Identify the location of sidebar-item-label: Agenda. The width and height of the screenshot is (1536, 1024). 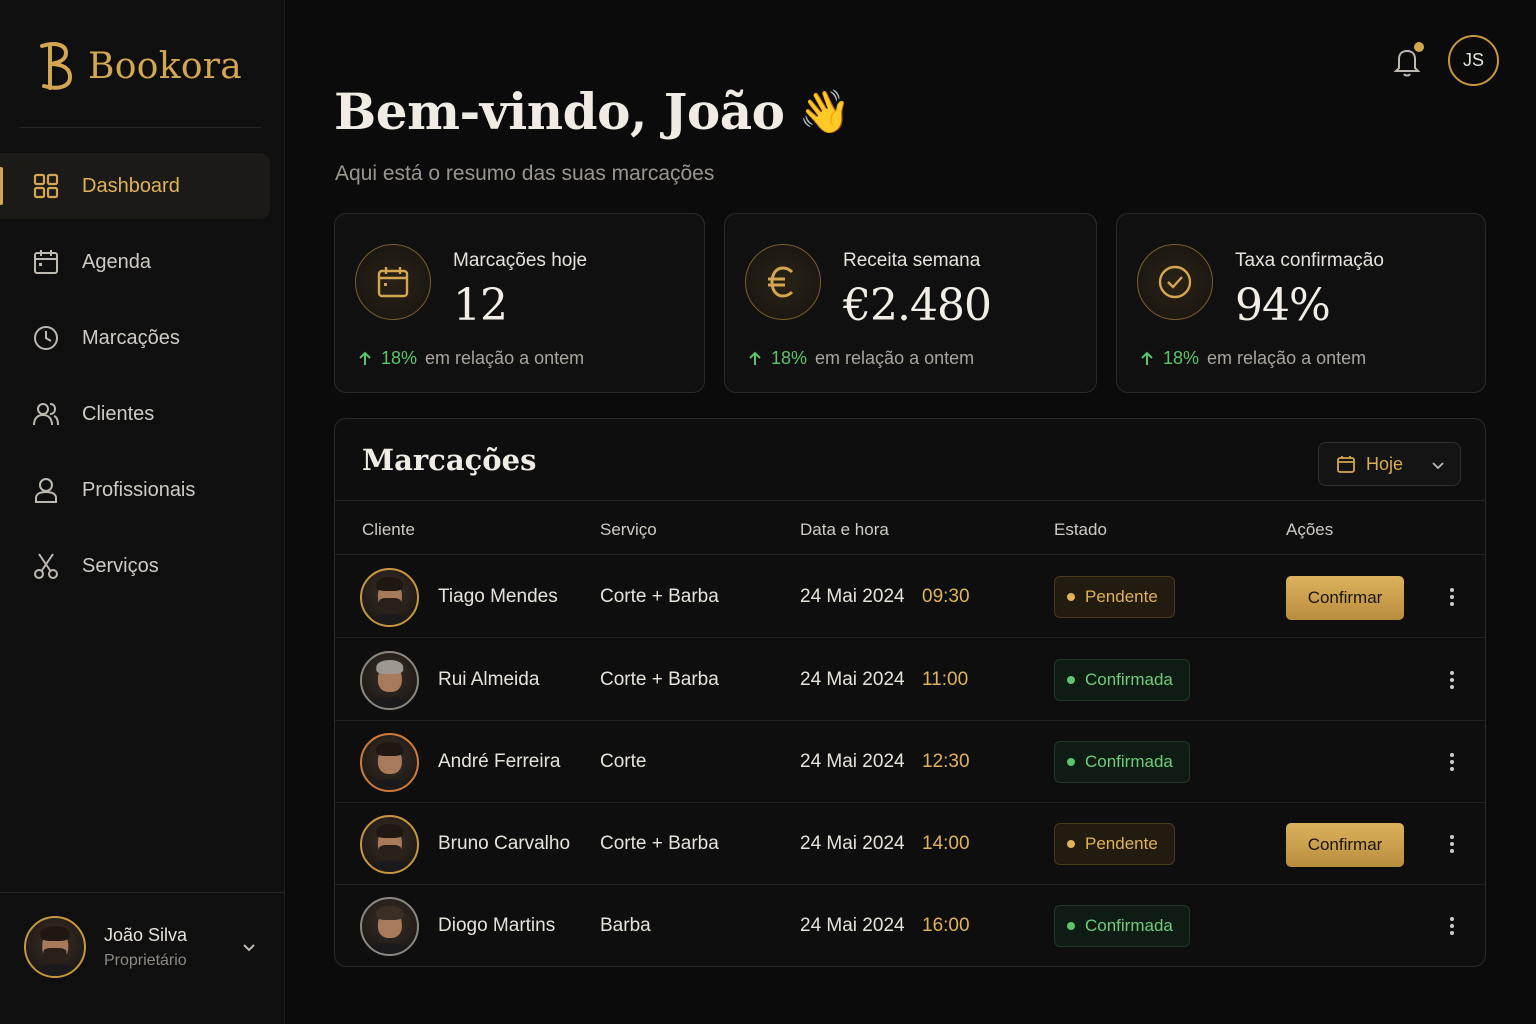
(116, 261).